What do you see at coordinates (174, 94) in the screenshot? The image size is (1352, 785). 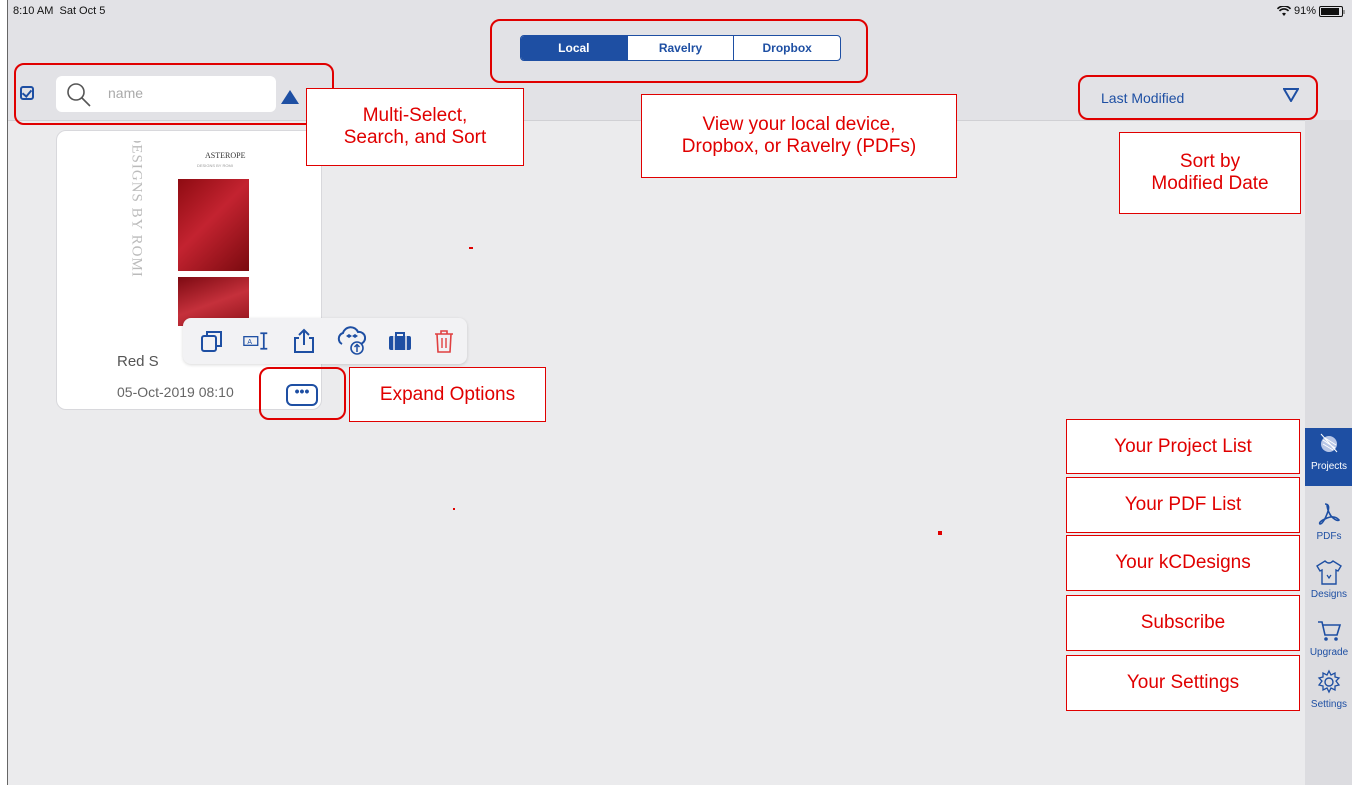 I see `annotation-outline-search` at bounding box center [174, 94].